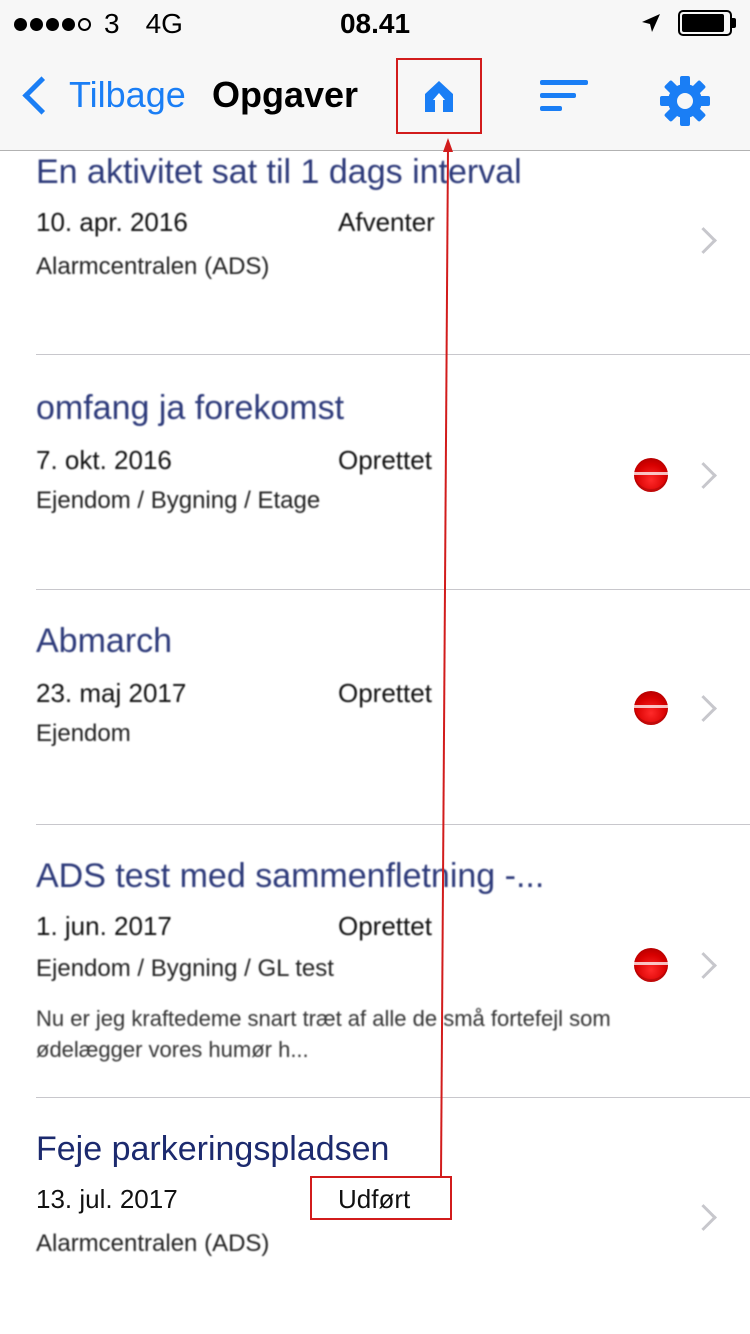 This screenshot has height=1334, width=750. I want to click on task-date: 13. jul. 2017, so click(107, 1199).